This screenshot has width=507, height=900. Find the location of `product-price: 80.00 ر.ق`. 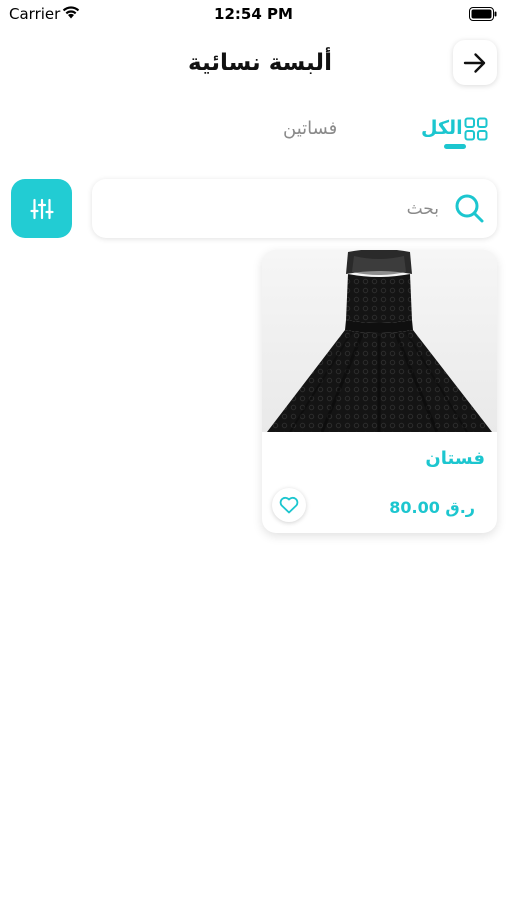

product-price: 80.00 ر.ق is located at coordinates (432, 507).